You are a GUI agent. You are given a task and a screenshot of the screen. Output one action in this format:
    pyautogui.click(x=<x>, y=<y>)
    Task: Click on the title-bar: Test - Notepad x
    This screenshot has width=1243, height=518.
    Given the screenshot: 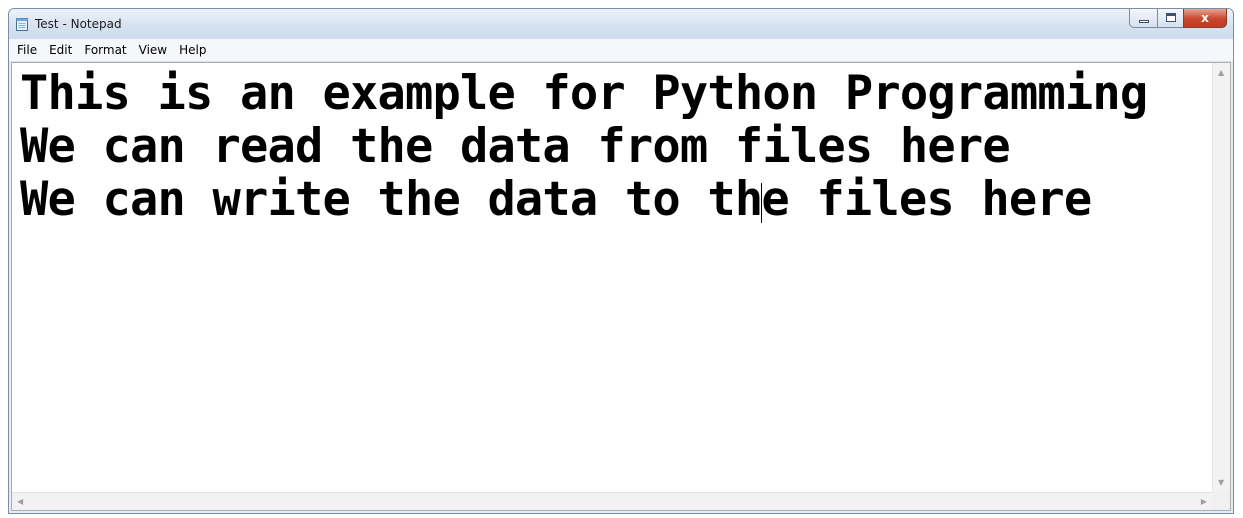 What is the action you would take?
    pyautogui.click(x=621, y=24)
    